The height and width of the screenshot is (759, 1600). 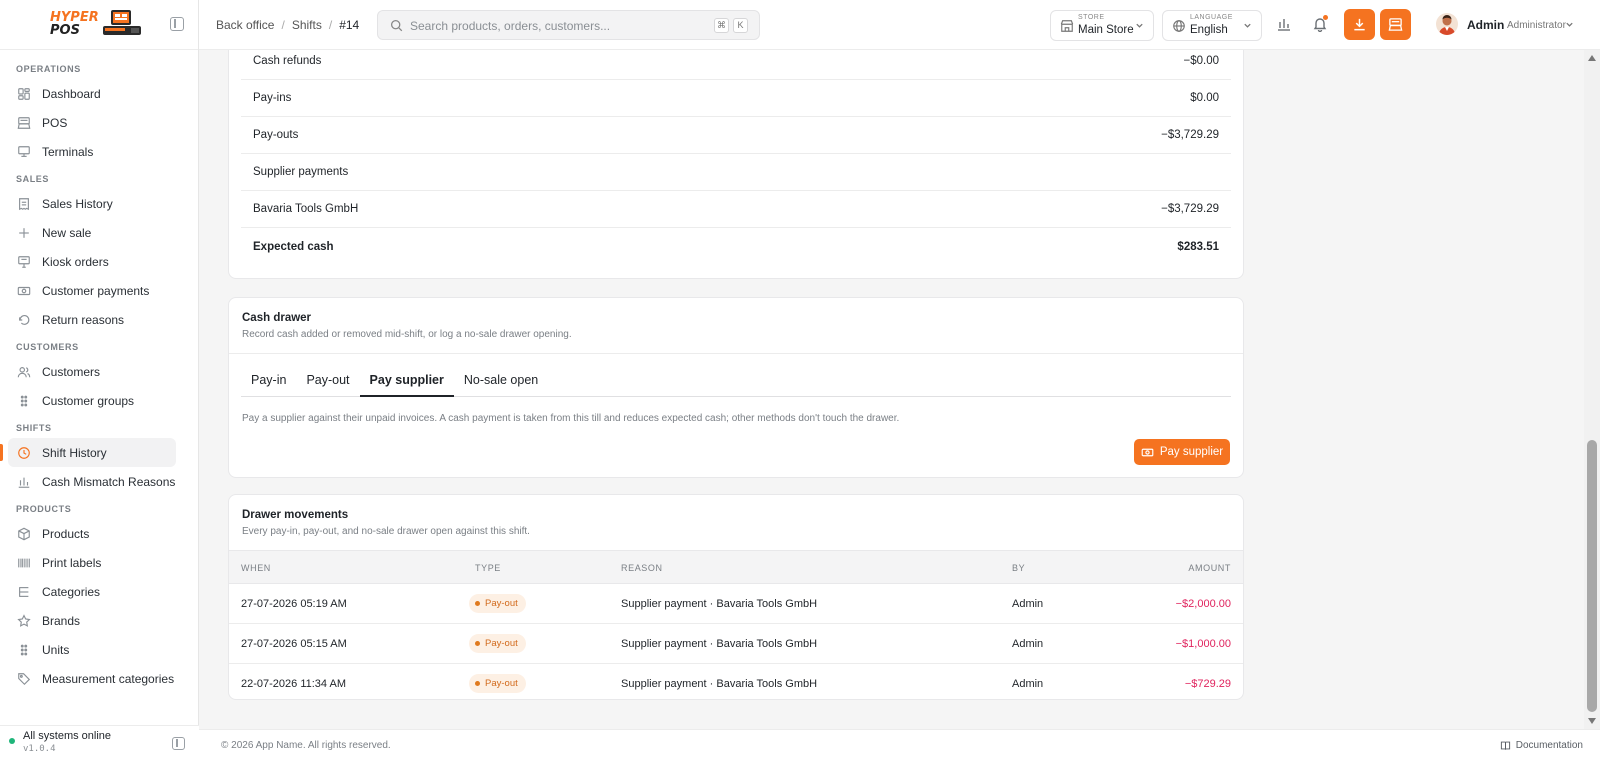 What do you see at coordinates (306, 745) in the screenshot?
I see `copyright: © 2026 App Name. All rights reserved.` at bounding box center [306, 745].